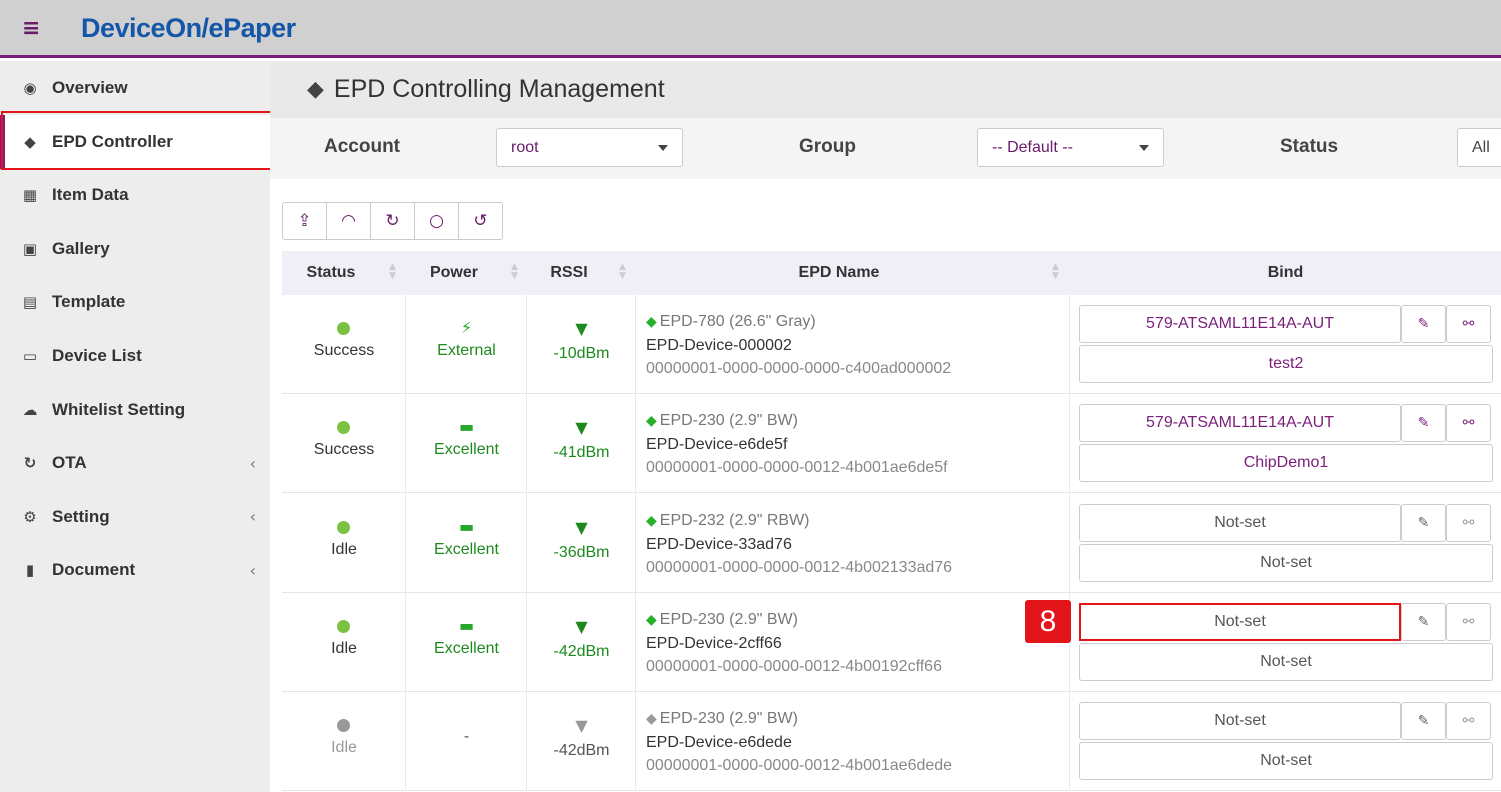 This screenshot has height=792, width=1501. Describe the element at coordinates (569, 273) in the screenshot. I see `column-header-rssi: RSSI` at that location.